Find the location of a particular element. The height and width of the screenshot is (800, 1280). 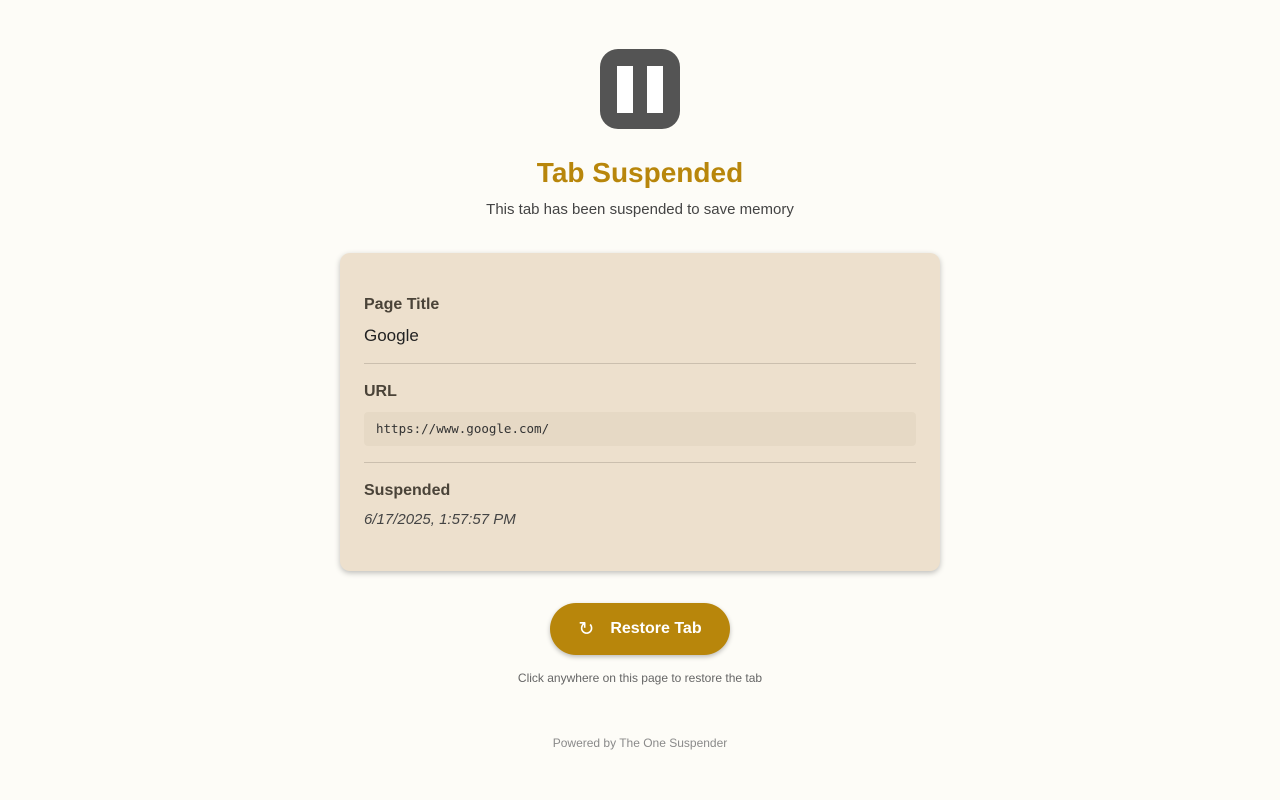

url-label: URL is located at coordinates (380, 391).